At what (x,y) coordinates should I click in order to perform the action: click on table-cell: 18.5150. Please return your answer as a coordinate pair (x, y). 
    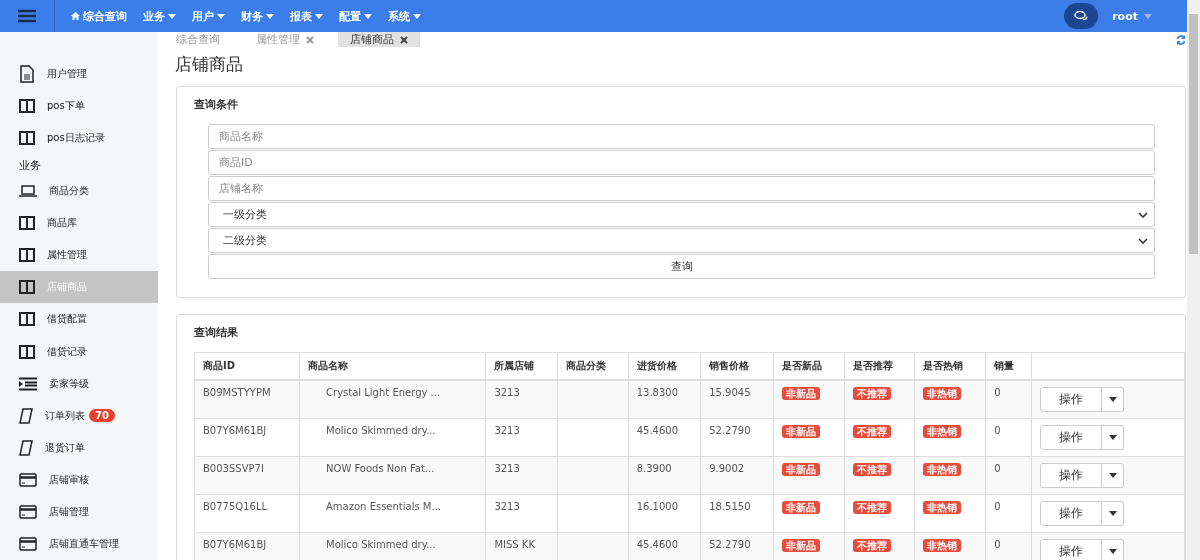
    Looking at the image, I should click on (737, 513).